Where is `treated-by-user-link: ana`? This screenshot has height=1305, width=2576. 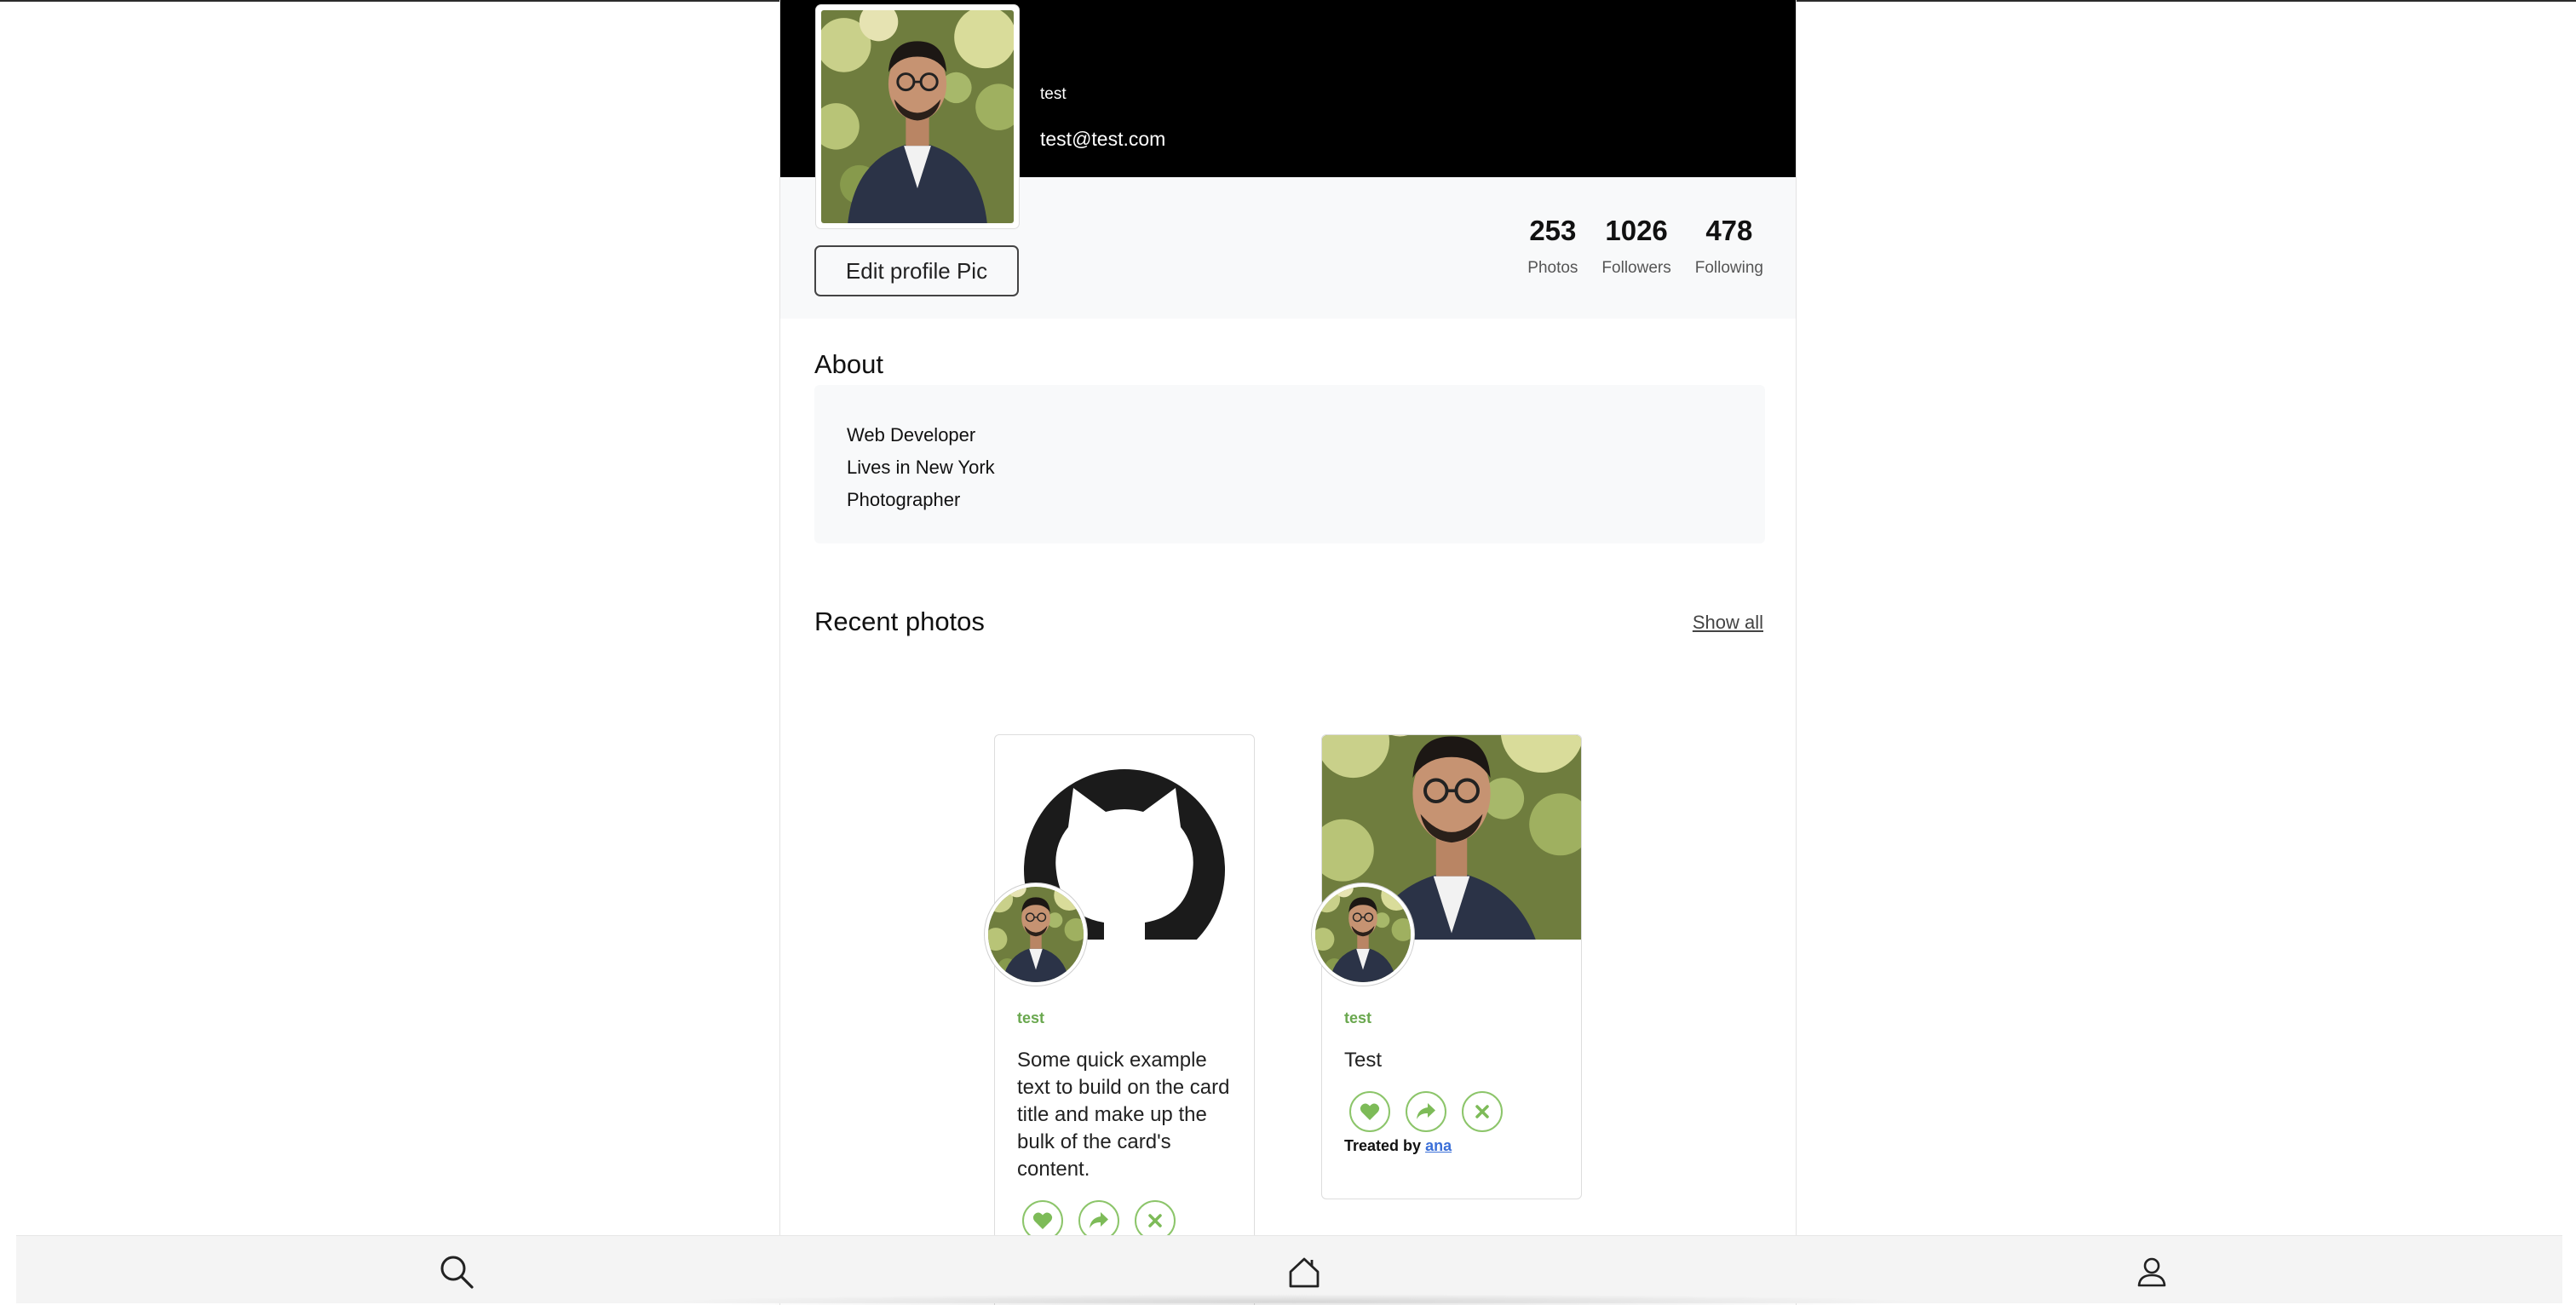 treated-by-user-link: ana is located at coordinates (1439, 1145).